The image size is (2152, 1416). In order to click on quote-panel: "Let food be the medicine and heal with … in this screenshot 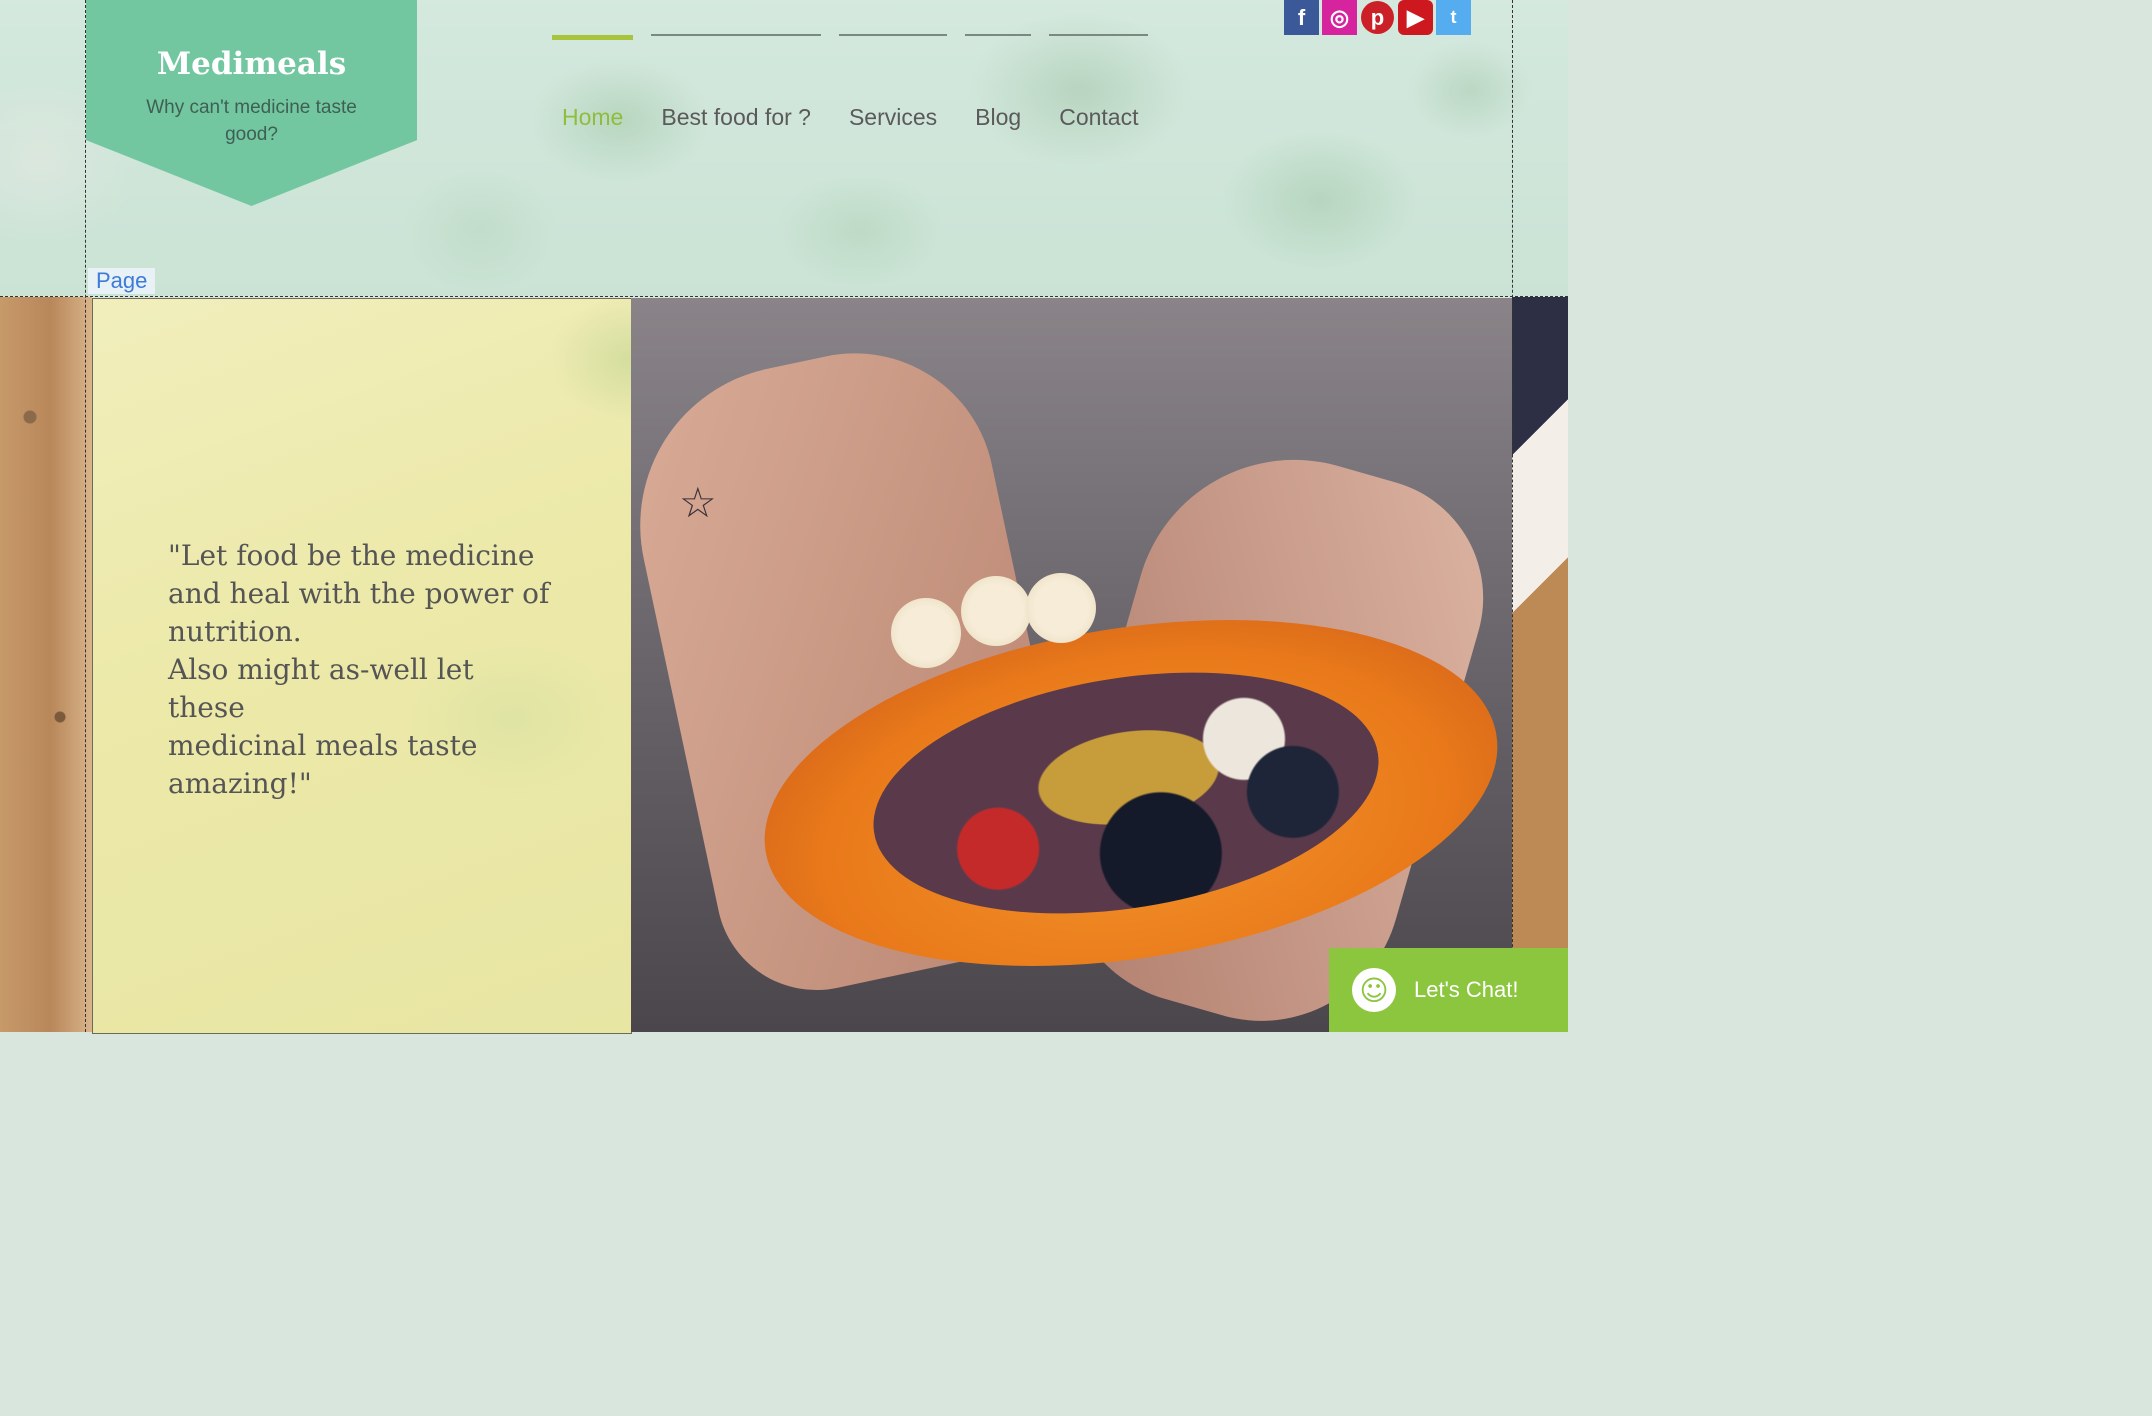, I will do `click(362, 666)`.